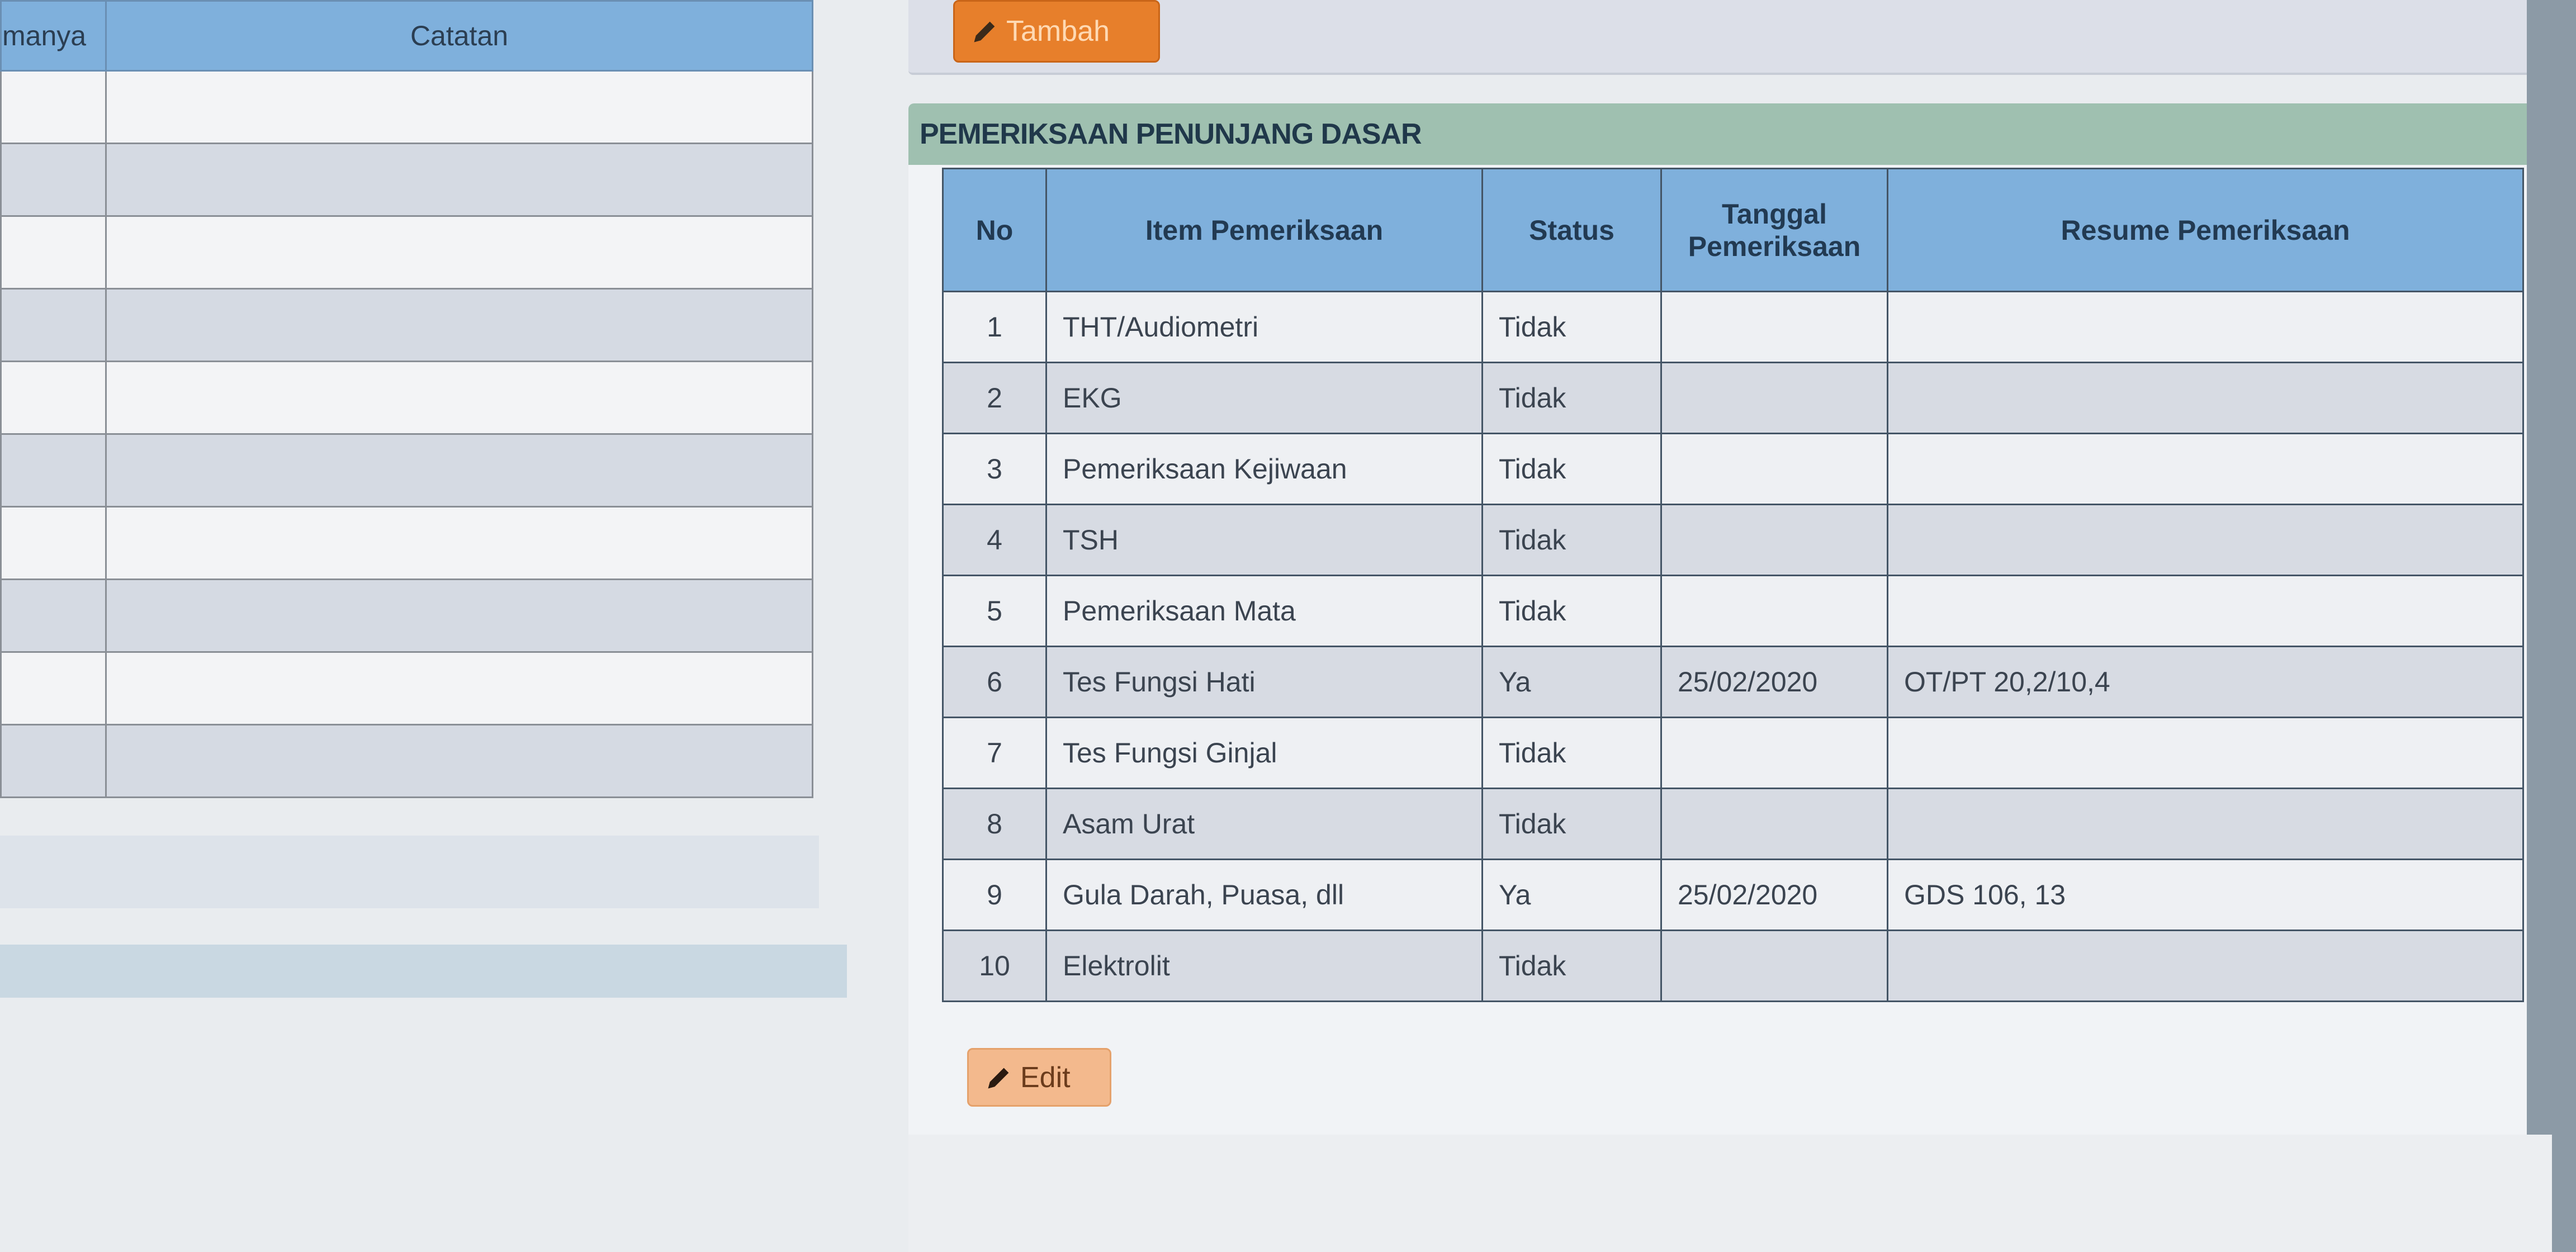  What do you see at coordinates (1774, 246) in the screenshot?
I see `col-header-date-line2: Pemeriksaan` at bounding box center [1774, 246].